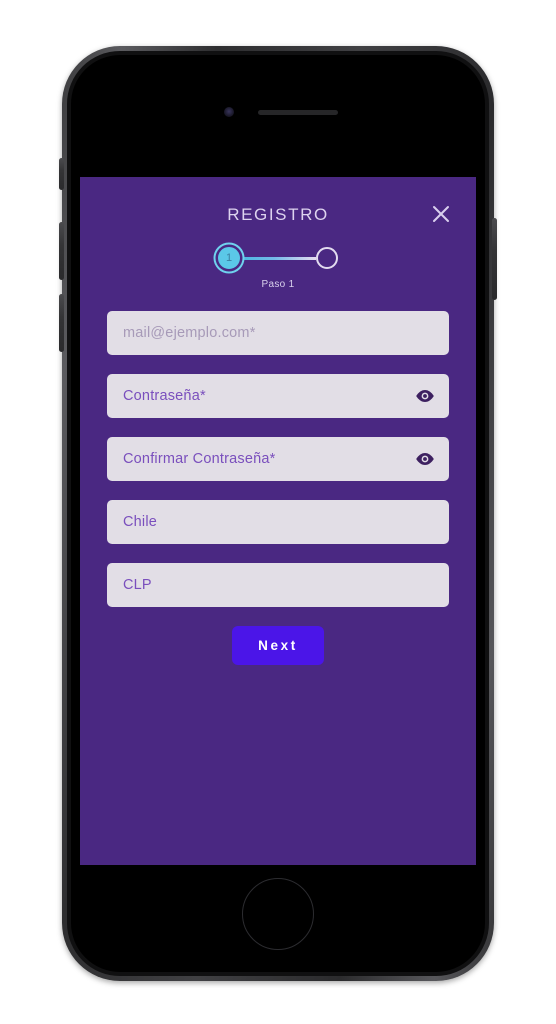 This screenshot has width=556, height=1024. Describe the element at coordinates (278, 214) in the screenshot. I see `page-title: REGISTRO` at that location.